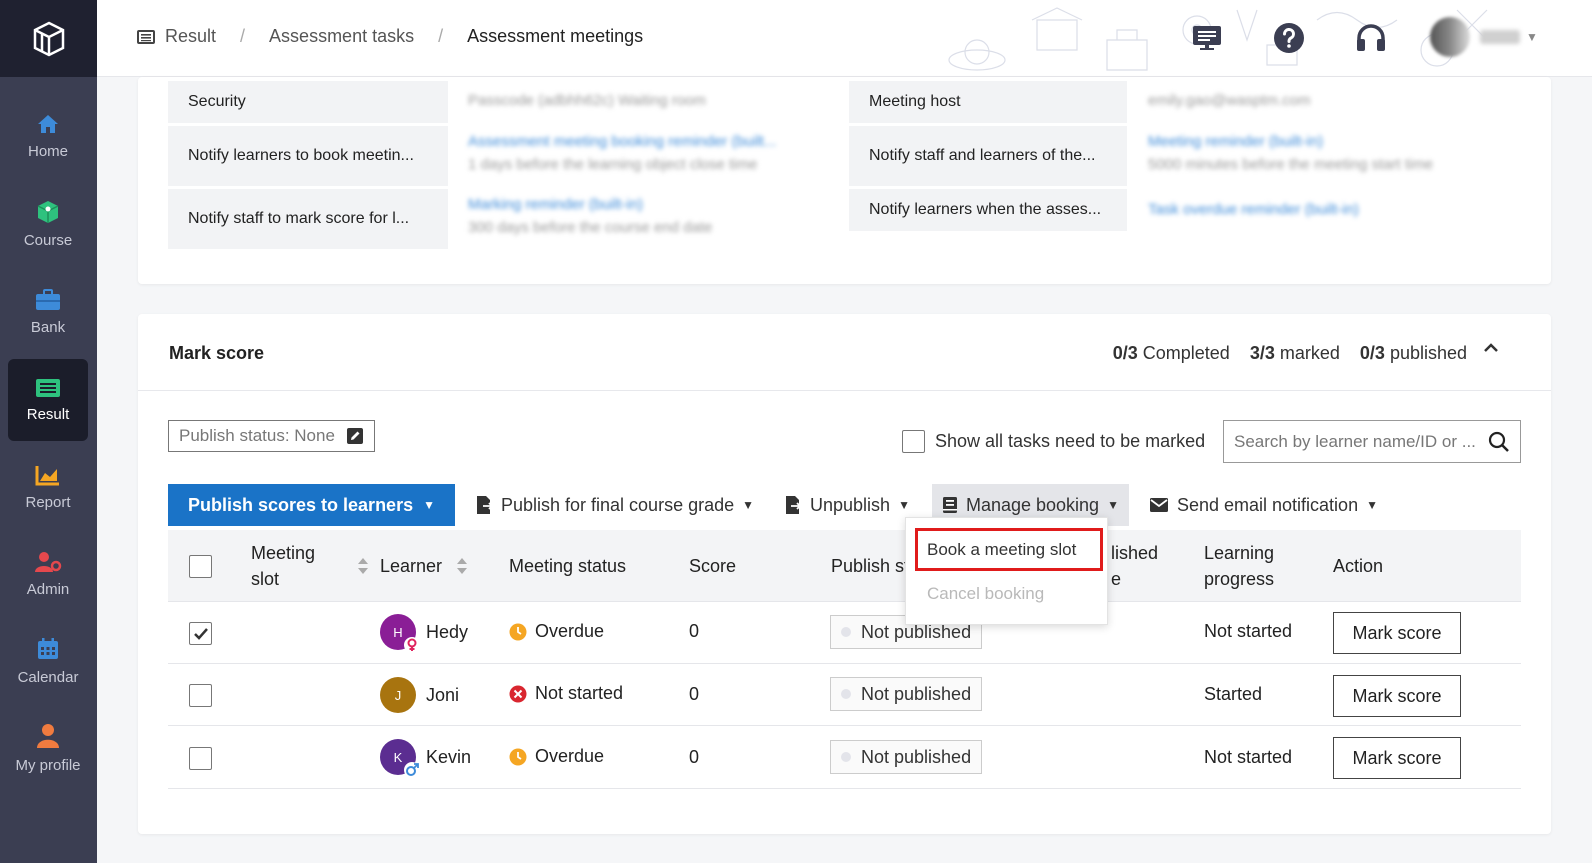  Describe the element at coordinates (1229, 100) in the screenshot. I see `meeting-host-value: emily.gao@wasptm.com` at that location.